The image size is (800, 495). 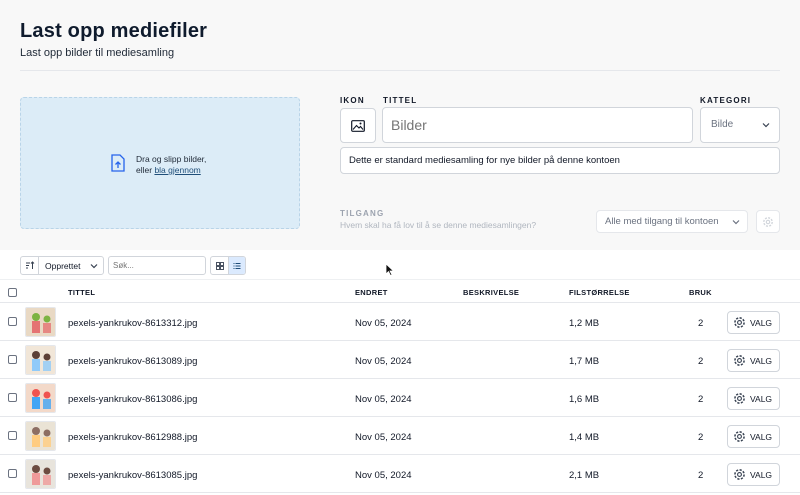 I want to click on dropzone-text: Dra og slipp bilder, eller bla gjennom, so click(x=171, y=165).